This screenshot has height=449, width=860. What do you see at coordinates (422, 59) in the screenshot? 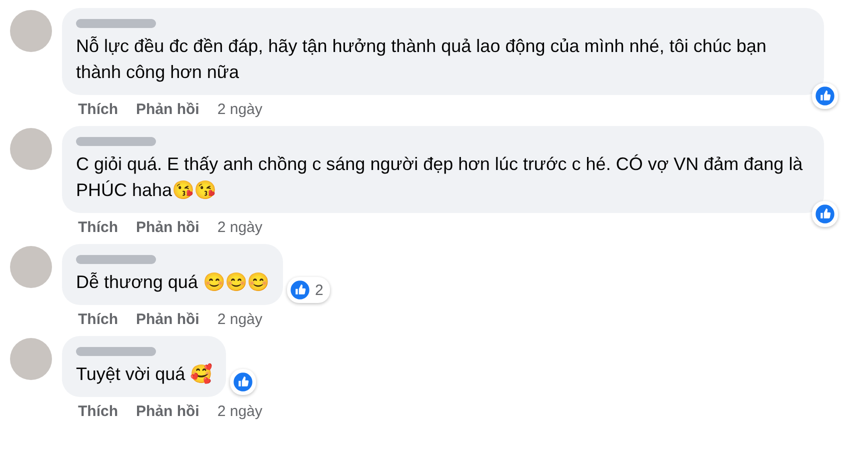
I see `comment-text: Nỗ lực đều đc đền đáp, hãy tận hưởng thành quả lao động của mình nhé, tôi chúc bạn thành công hơn nữa` at bounding box center [422, 59].